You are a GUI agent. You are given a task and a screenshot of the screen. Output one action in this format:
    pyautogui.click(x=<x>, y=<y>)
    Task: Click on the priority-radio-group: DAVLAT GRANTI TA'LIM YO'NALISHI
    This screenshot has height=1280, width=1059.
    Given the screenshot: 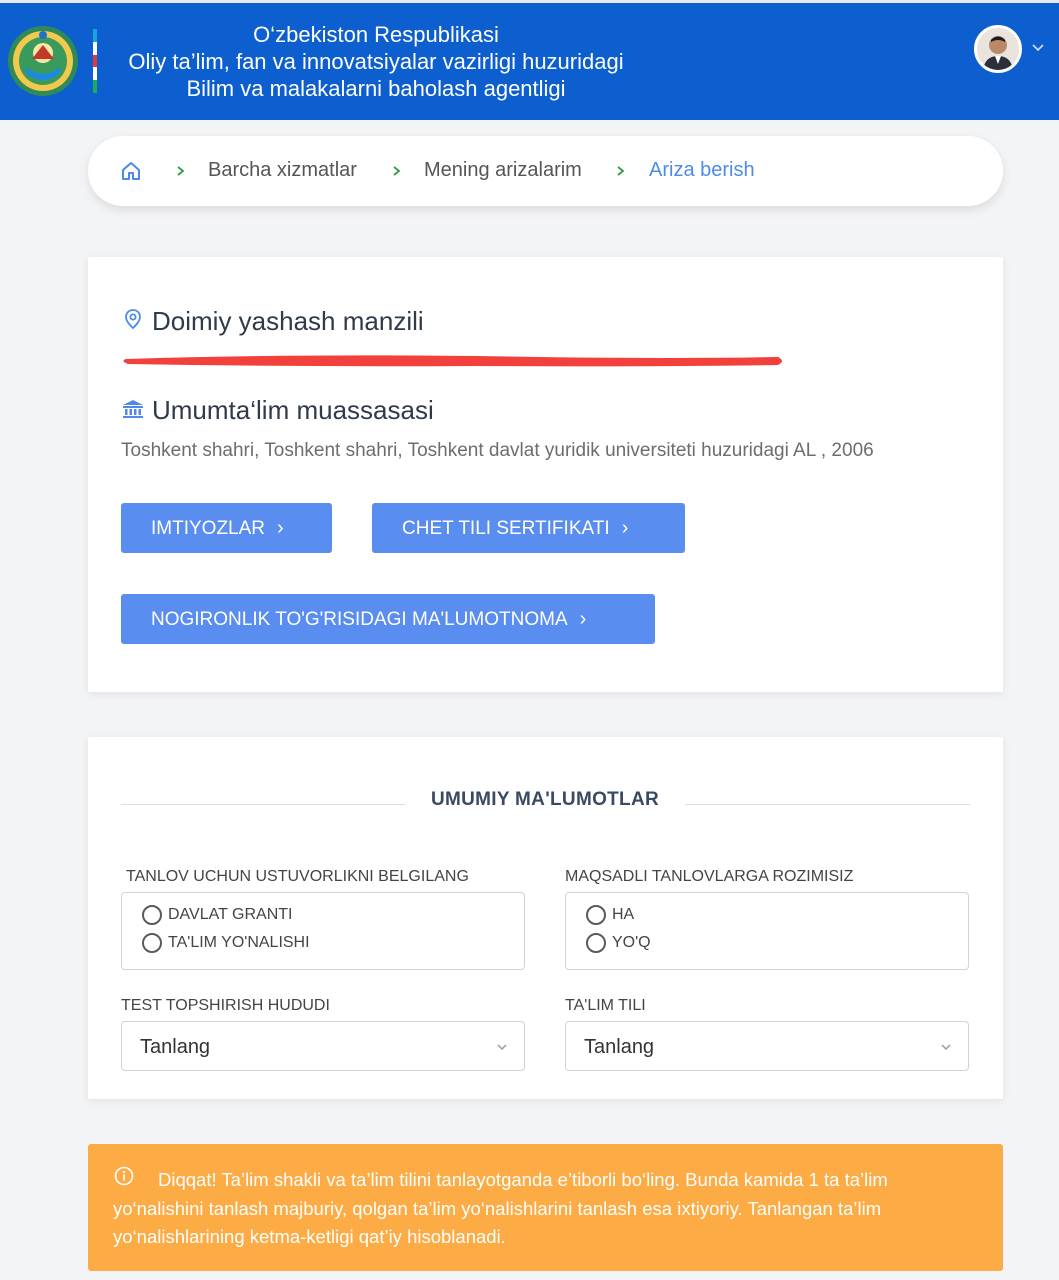 What is the action you would take?
    pyautogui.click(x=323, y=931)
    